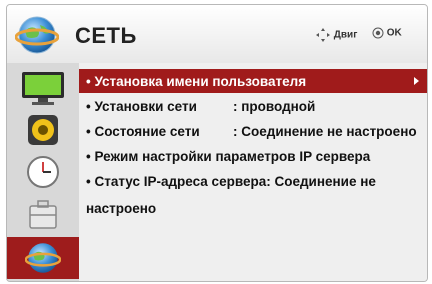 Image resolution: width=432 pixels, height=284 pixels. Describe the element at coordinates (378, 33) in the screenshot. I see `ok-button-icon` at that location.